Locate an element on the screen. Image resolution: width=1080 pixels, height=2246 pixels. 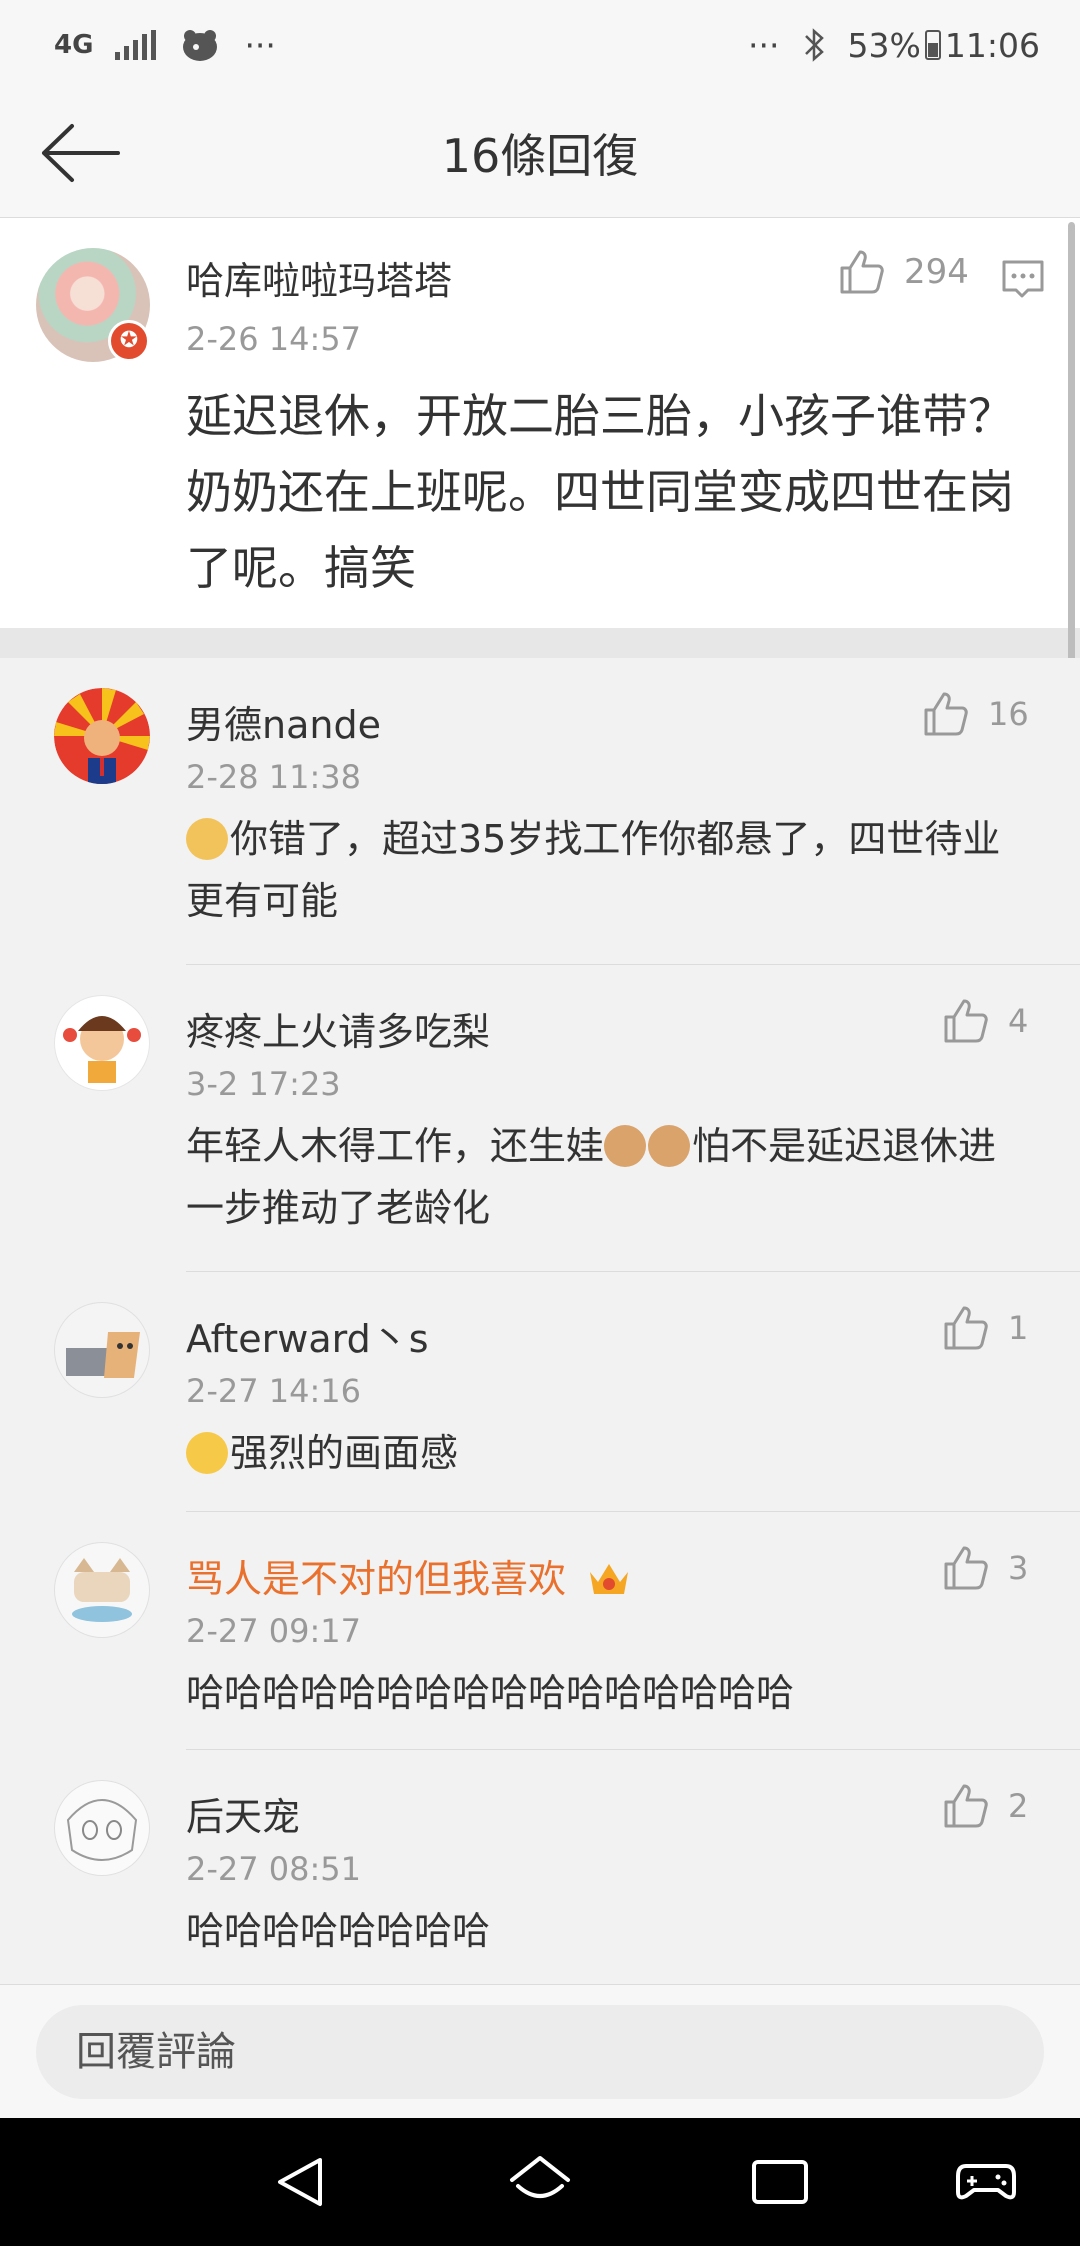
like-button: 4 is located at coordinates (985, 1021).